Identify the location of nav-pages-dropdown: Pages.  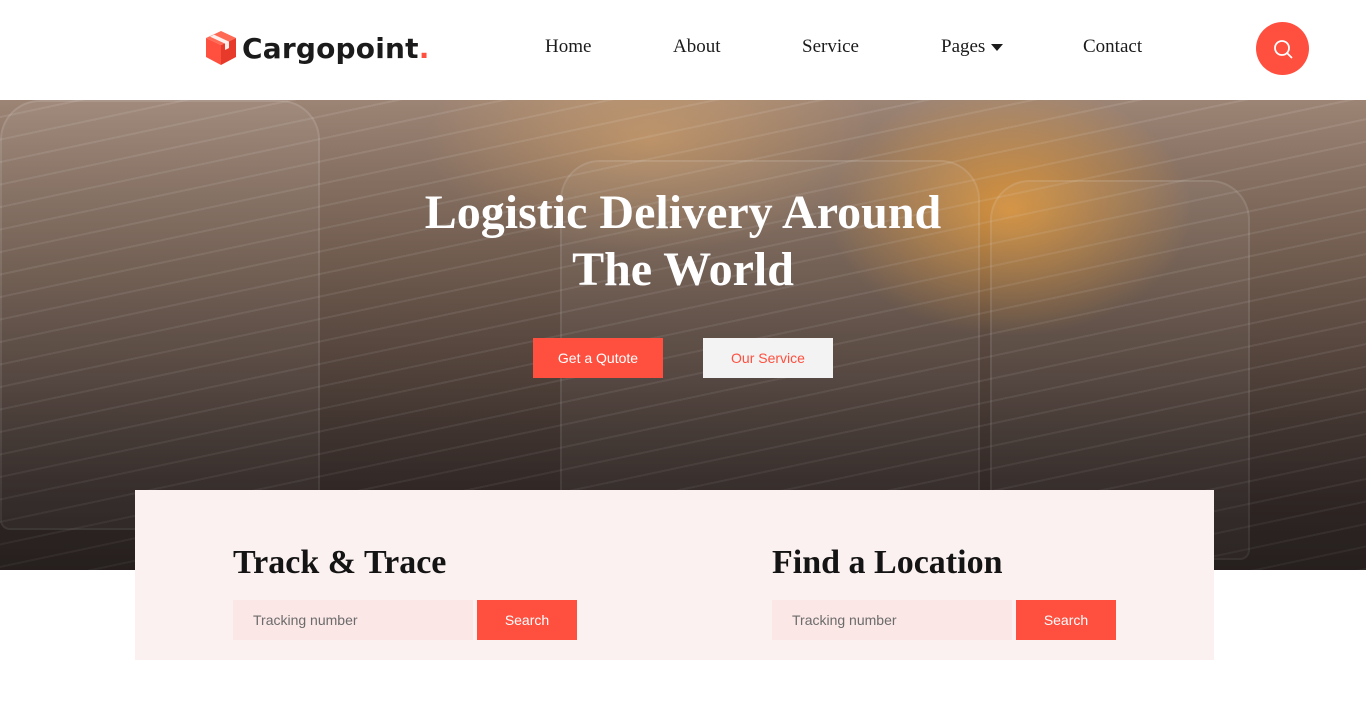
(972, 47).